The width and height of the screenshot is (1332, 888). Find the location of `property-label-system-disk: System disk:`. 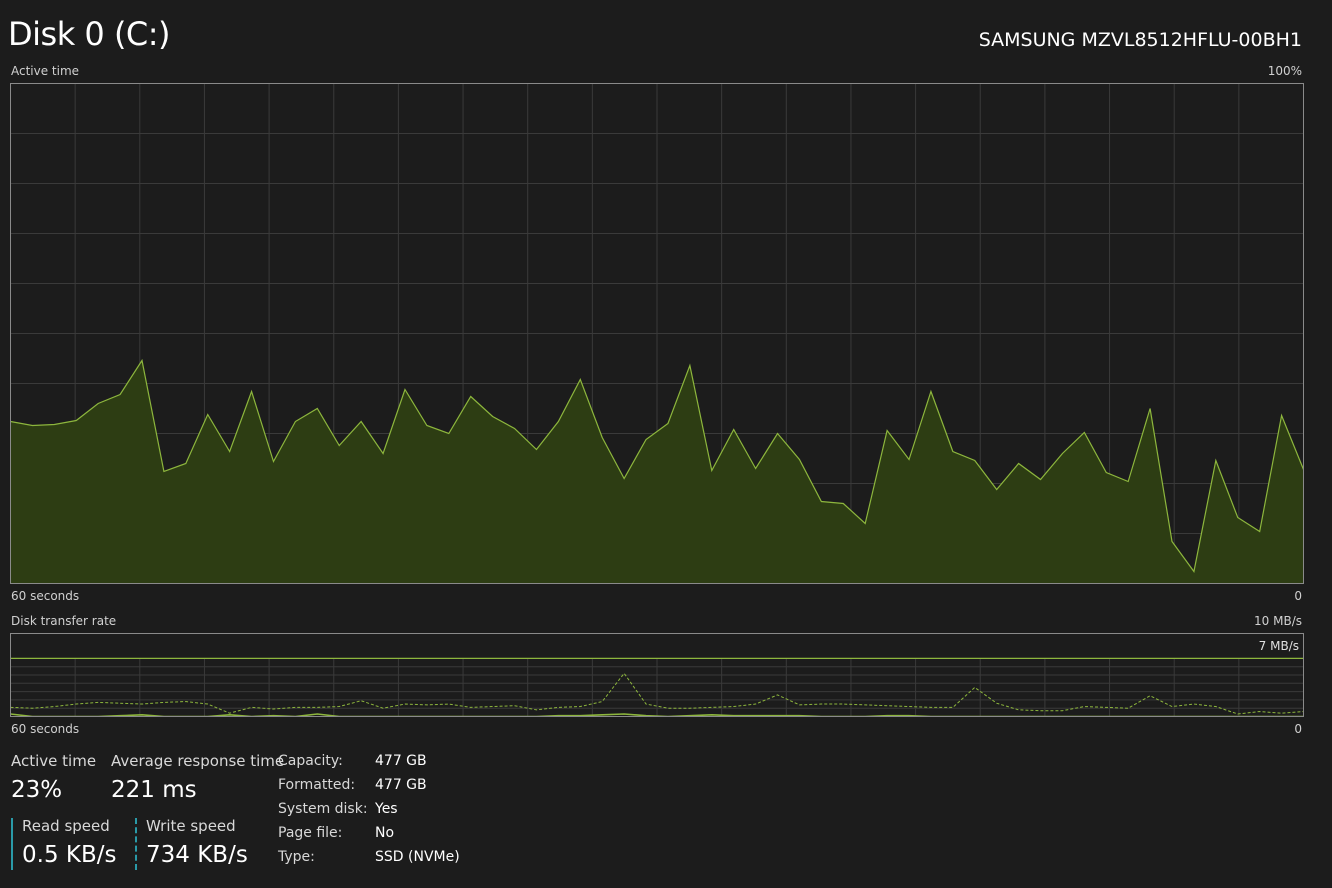

property-label-system-disk: System disk: is located at coordinates (323, 809).